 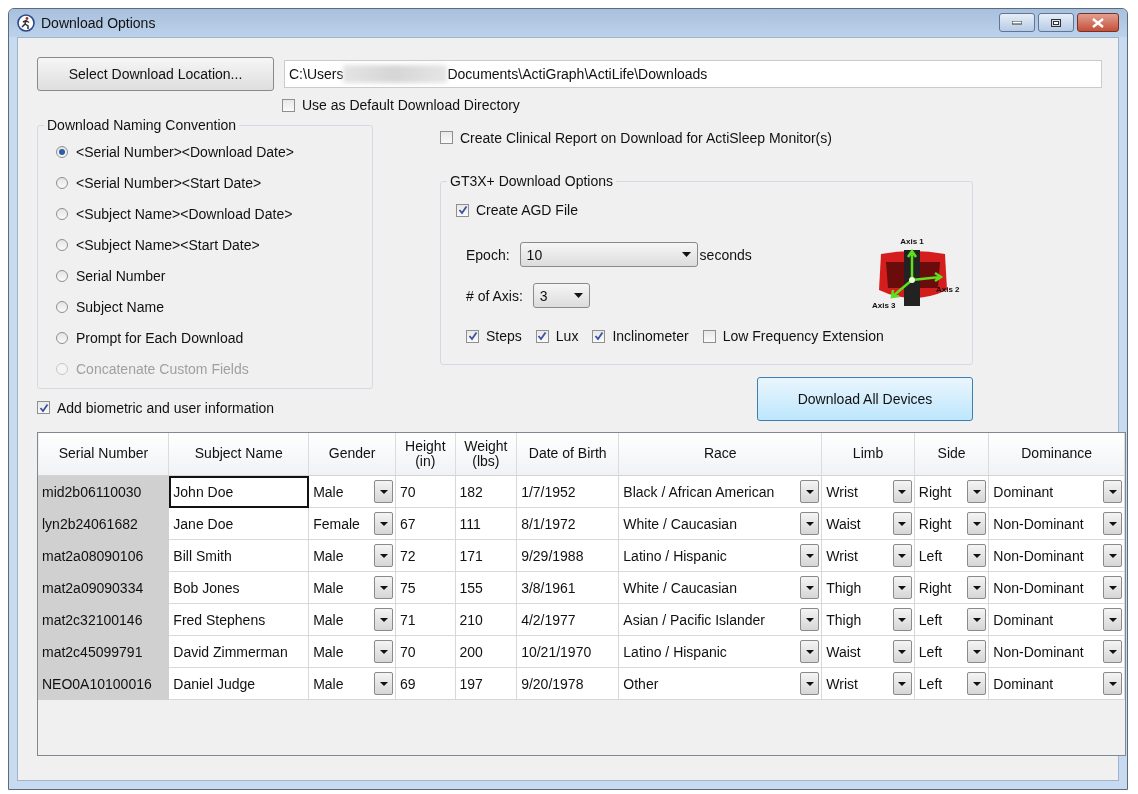 I want to click on name-cell: David Zimmerman, so click(x=238, y=651).